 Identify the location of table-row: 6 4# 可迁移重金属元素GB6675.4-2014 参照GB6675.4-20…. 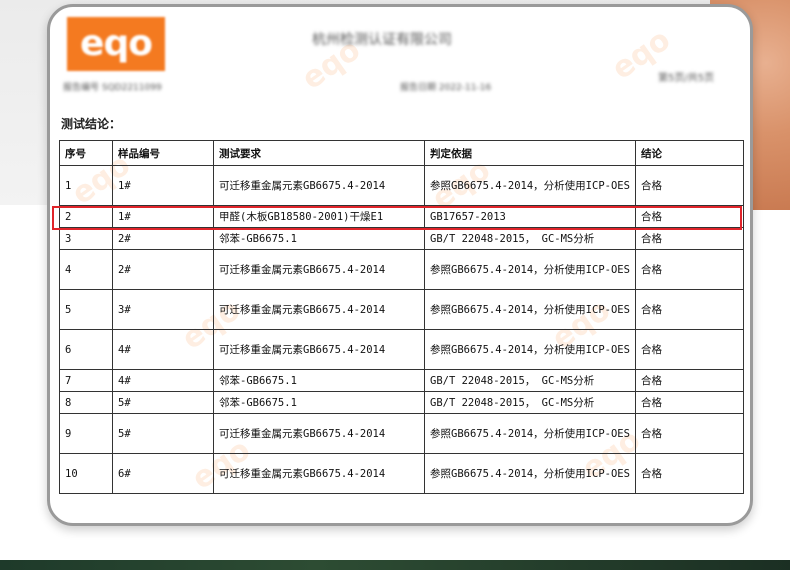
(401, 349).